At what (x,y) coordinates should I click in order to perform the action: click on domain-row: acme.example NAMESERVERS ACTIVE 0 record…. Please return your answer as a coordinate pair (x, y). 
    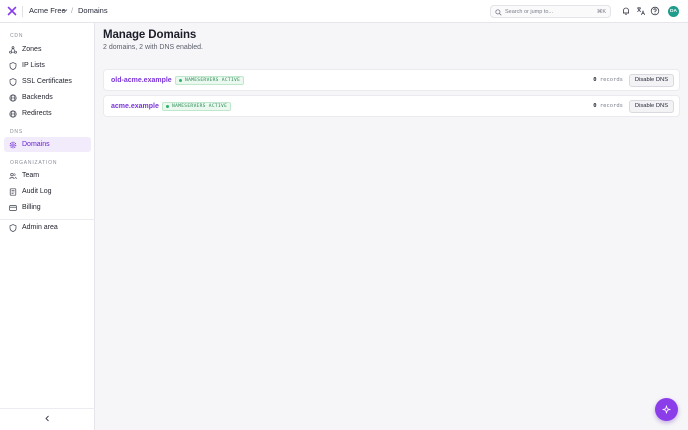
    Looking at the image, I should click on (391, 106).